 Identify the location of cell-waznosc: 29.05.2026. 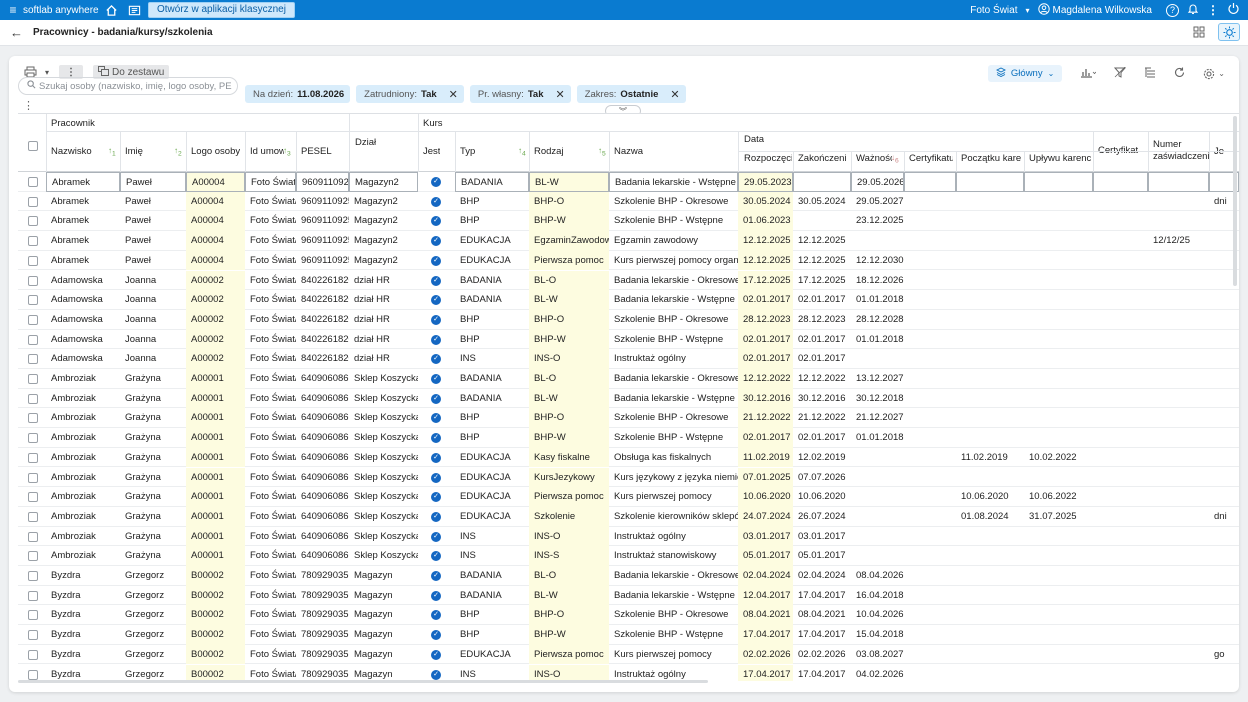
(877, 182).